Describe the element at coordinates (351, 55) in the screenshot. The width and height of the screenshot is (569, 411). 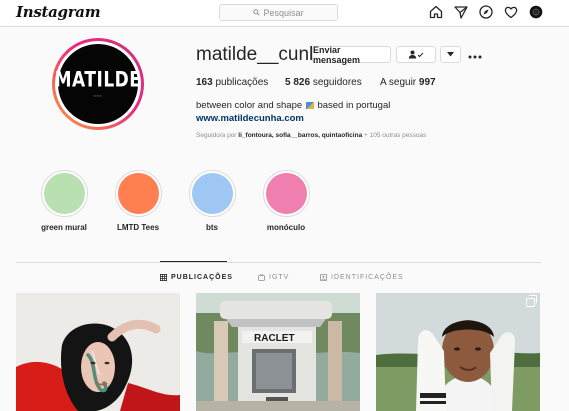
I see `send-message-button: Enviar mensagem` at that location.